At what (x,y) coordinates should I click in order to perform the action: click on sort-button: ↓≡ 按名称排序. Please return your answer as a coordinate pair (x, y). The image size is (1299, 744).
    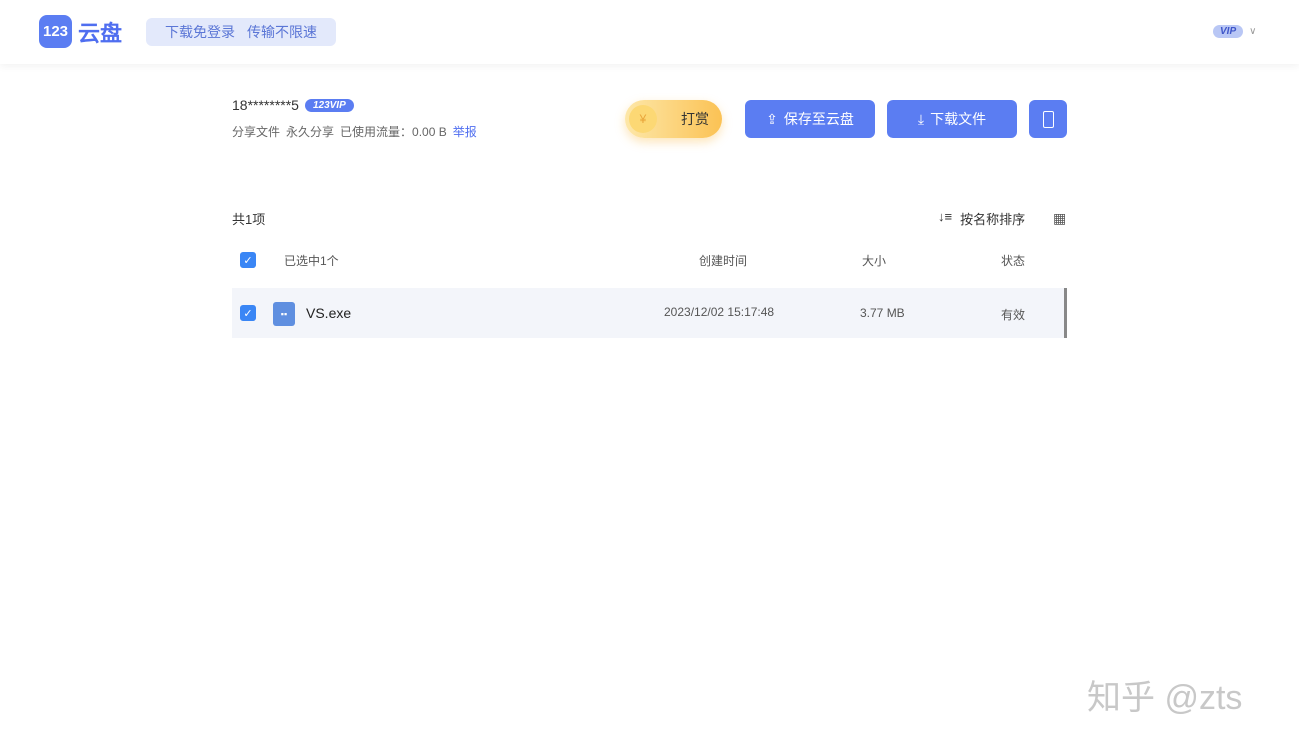
    Looking at the image, I should click on (981, 218).